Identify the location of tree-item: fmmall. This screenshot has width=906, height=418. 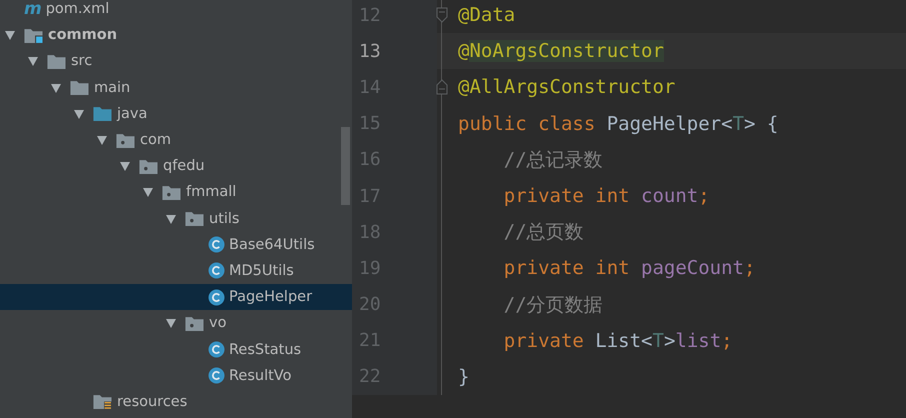
(176, 192).